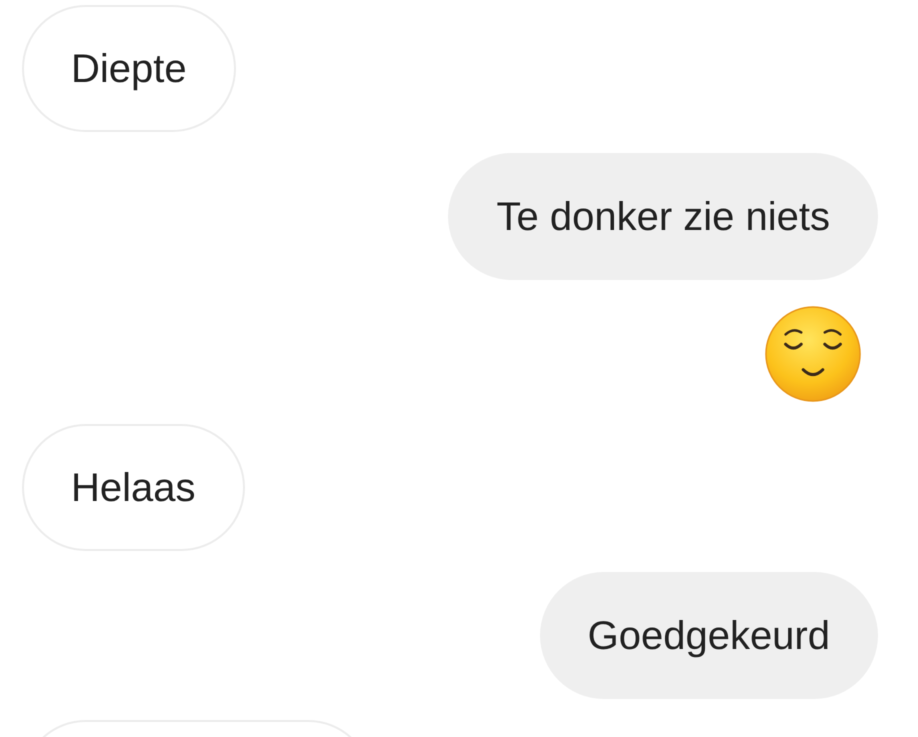 This screenshot has width=918, height=737. What do you see at coordinates (133, 487) in the screenshot?
I see `message-bubble: Helaas` at bounding box center [133, 487].